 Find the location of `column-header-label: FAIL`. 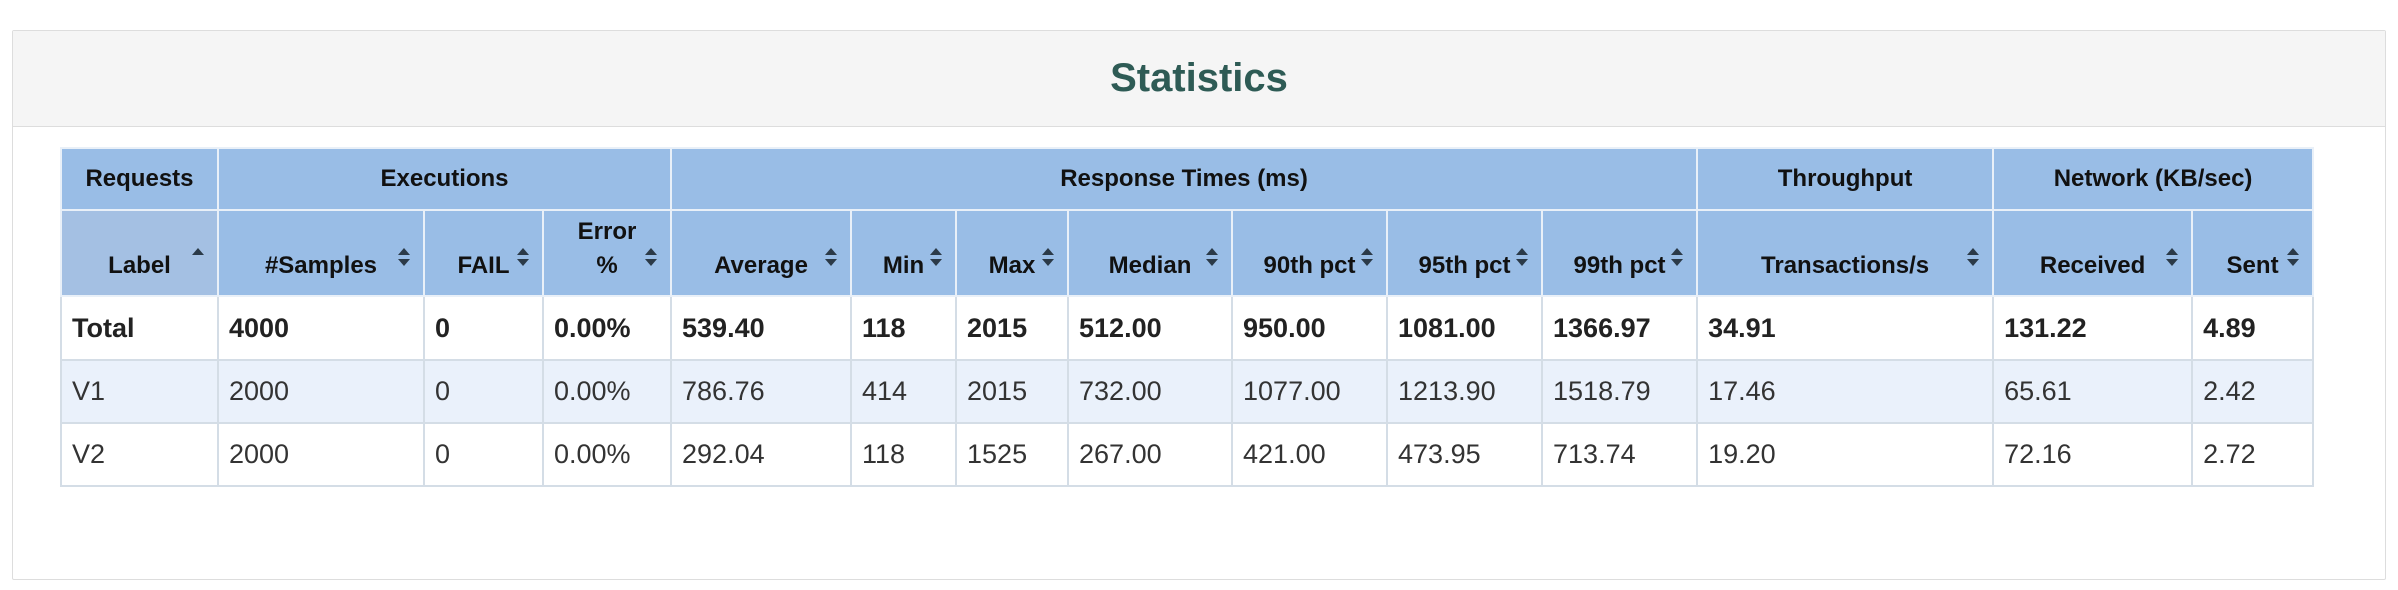

column-header-label: FAIL is located at coordinates (483, 265).